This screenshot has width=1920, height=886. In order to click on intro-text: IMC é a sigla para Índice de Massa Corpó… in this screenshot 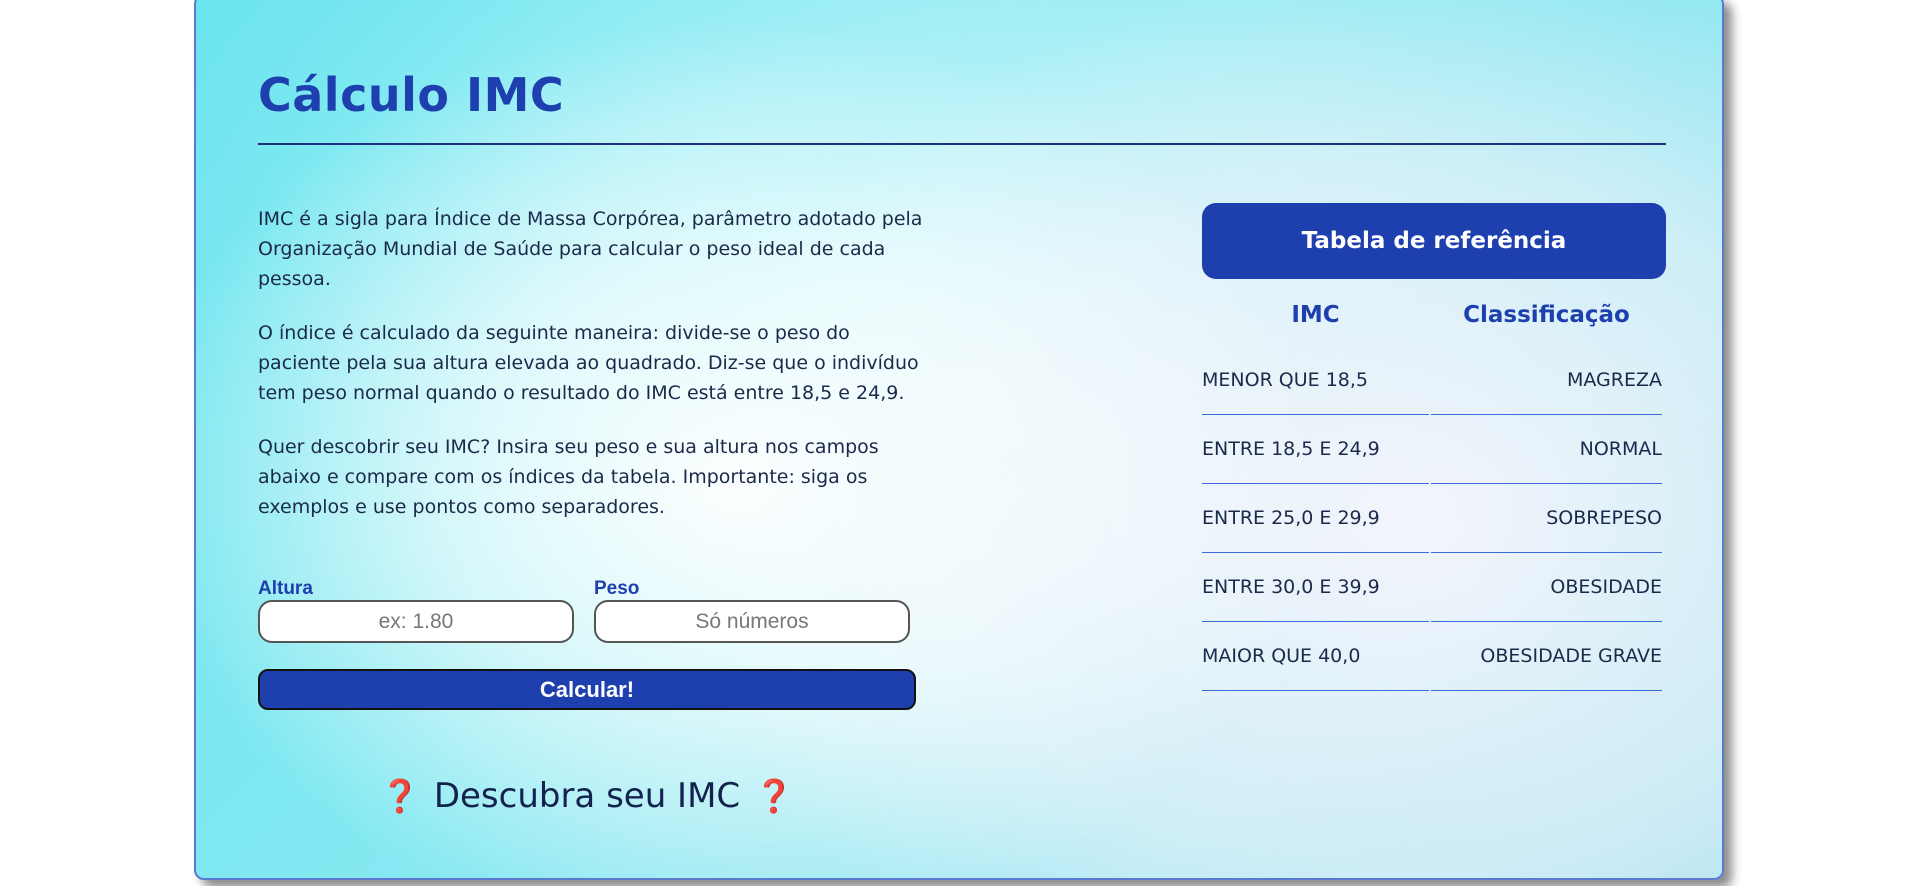, I will do `click(593, 375)`.